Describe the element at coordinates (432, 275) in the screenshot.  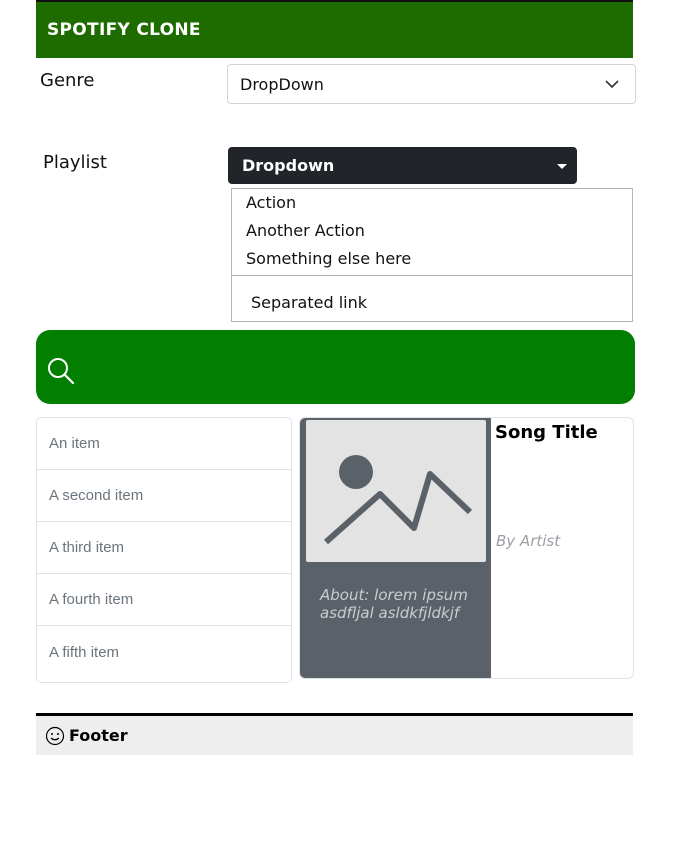
I see `dropdown-divider` at that location.